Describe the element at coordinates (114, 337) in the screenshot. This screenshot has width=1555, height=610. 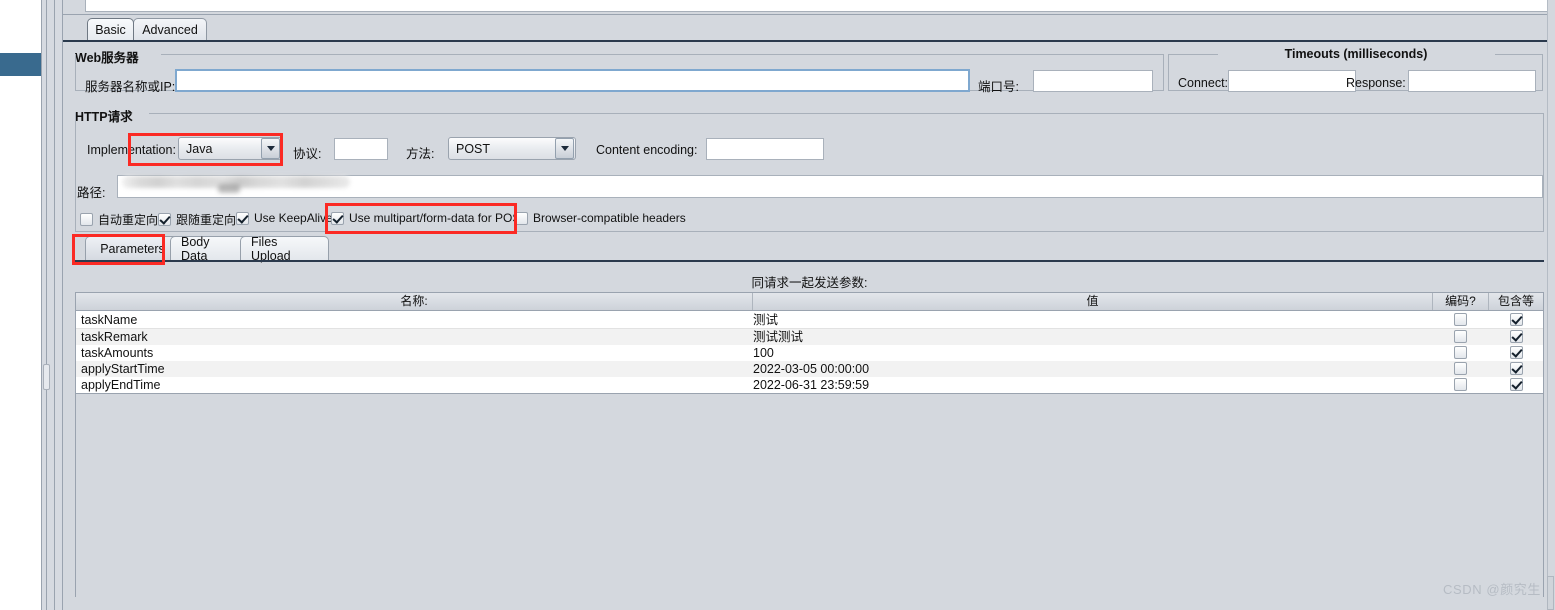
I see `cell-name: taskRemark` at that location.